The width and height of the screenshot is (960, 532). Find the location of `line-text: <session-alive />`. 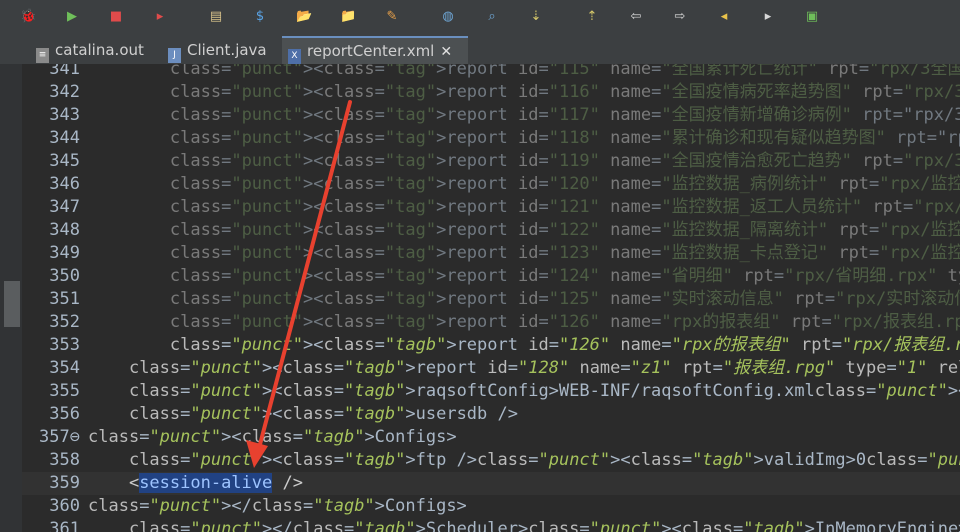

line-text: <session-alive /> is located at coordinates (195, 483).